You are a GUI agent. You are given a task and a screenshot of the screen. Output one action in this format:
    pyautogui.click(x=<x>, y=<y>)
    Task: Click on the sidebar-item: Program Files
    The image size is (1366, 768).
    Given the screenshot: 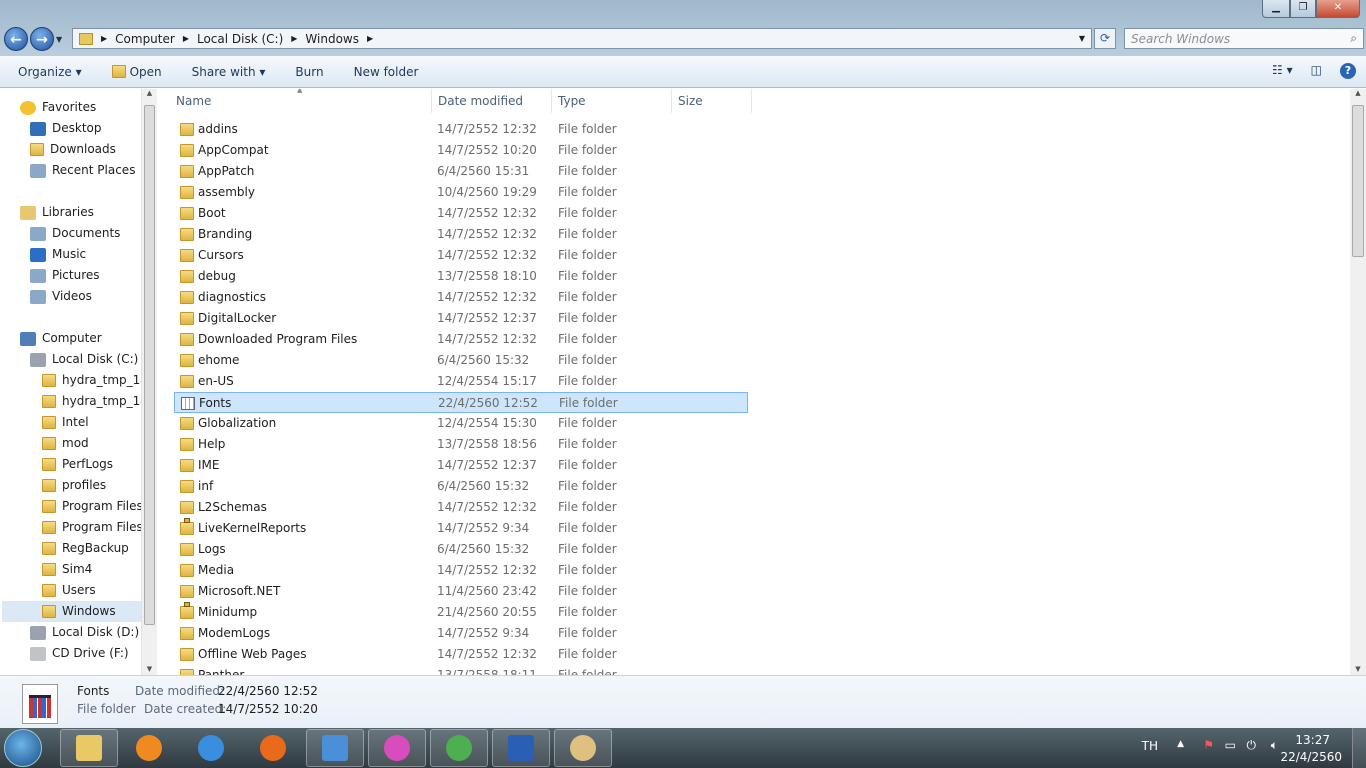 What is the action you would take?
    pyautogui.click(x=92, y=506)
    